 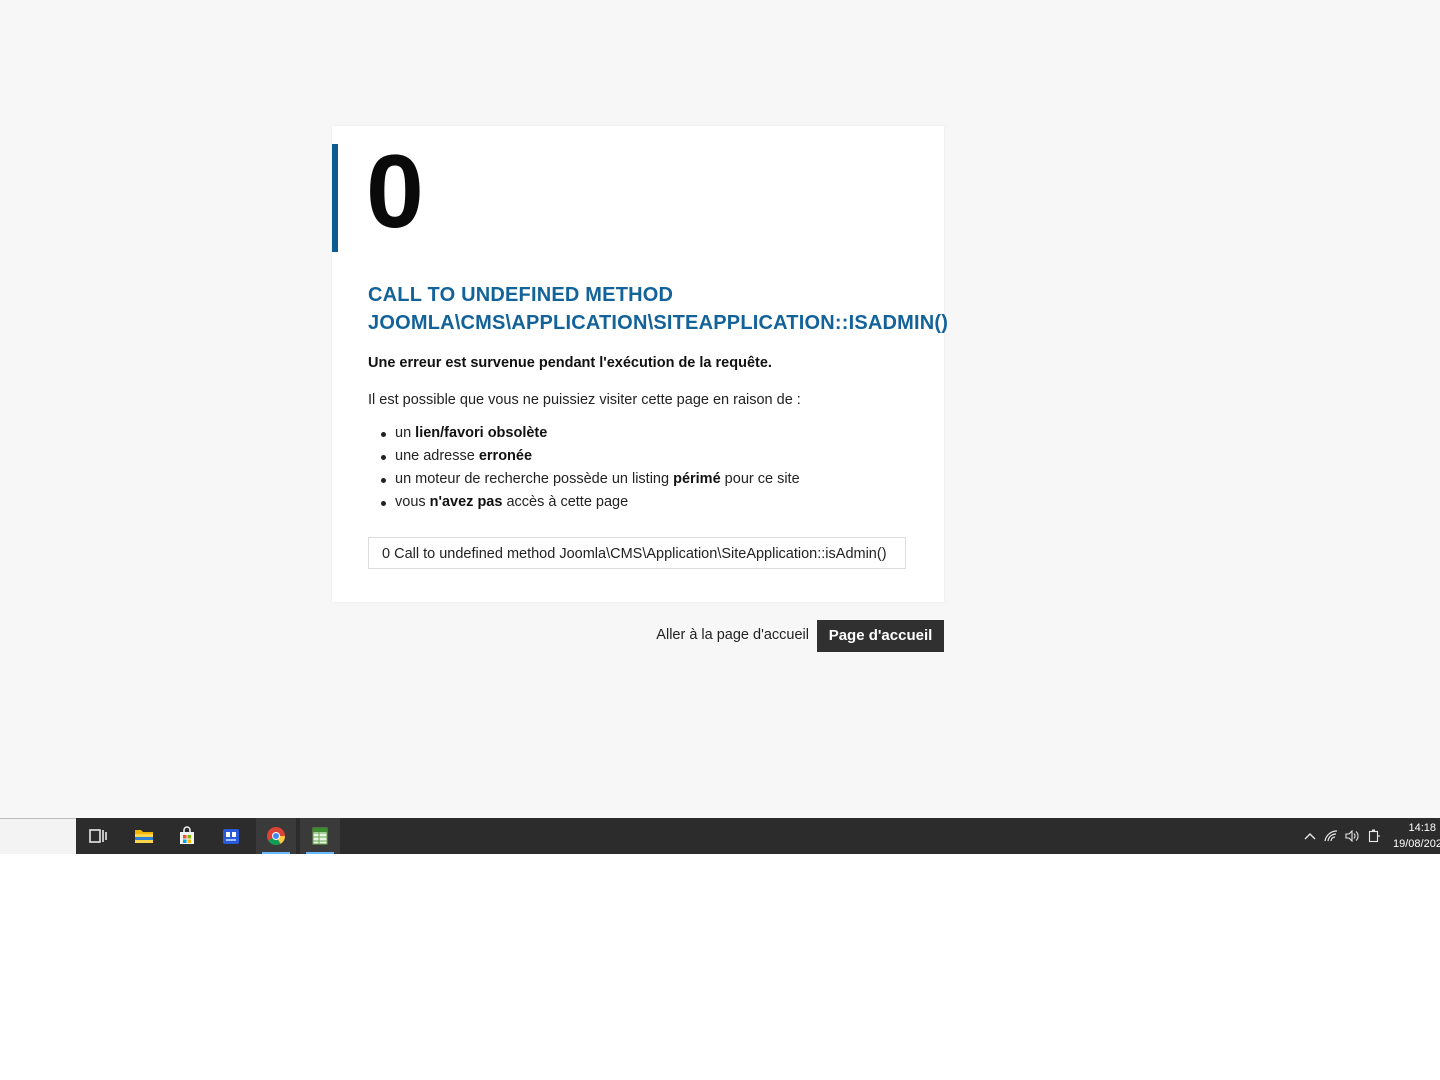 What do you see at coordinates (1416, 836) in the screenshot?
I see `clock: 14:18 19/08/2024` at bounding box center [1416, 836].